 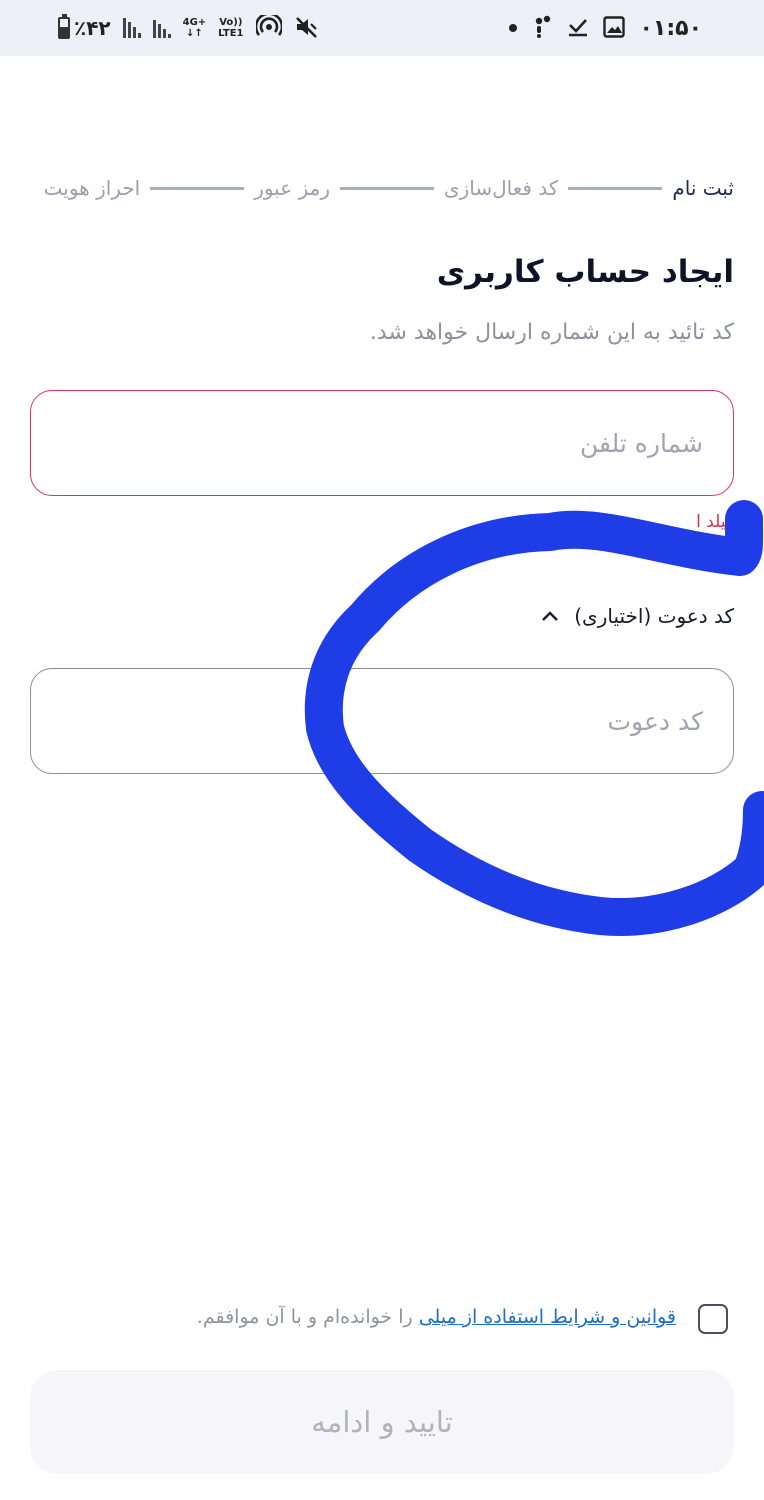 I want to click on hotspot-icon, so click(x=268, y=26).